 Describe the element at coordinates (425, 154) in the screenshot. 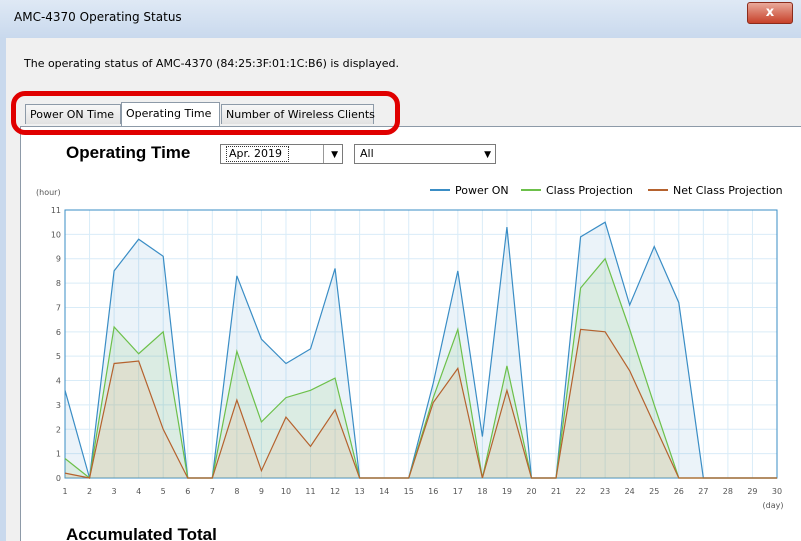

I see `filter-select: All ▼` at that location.